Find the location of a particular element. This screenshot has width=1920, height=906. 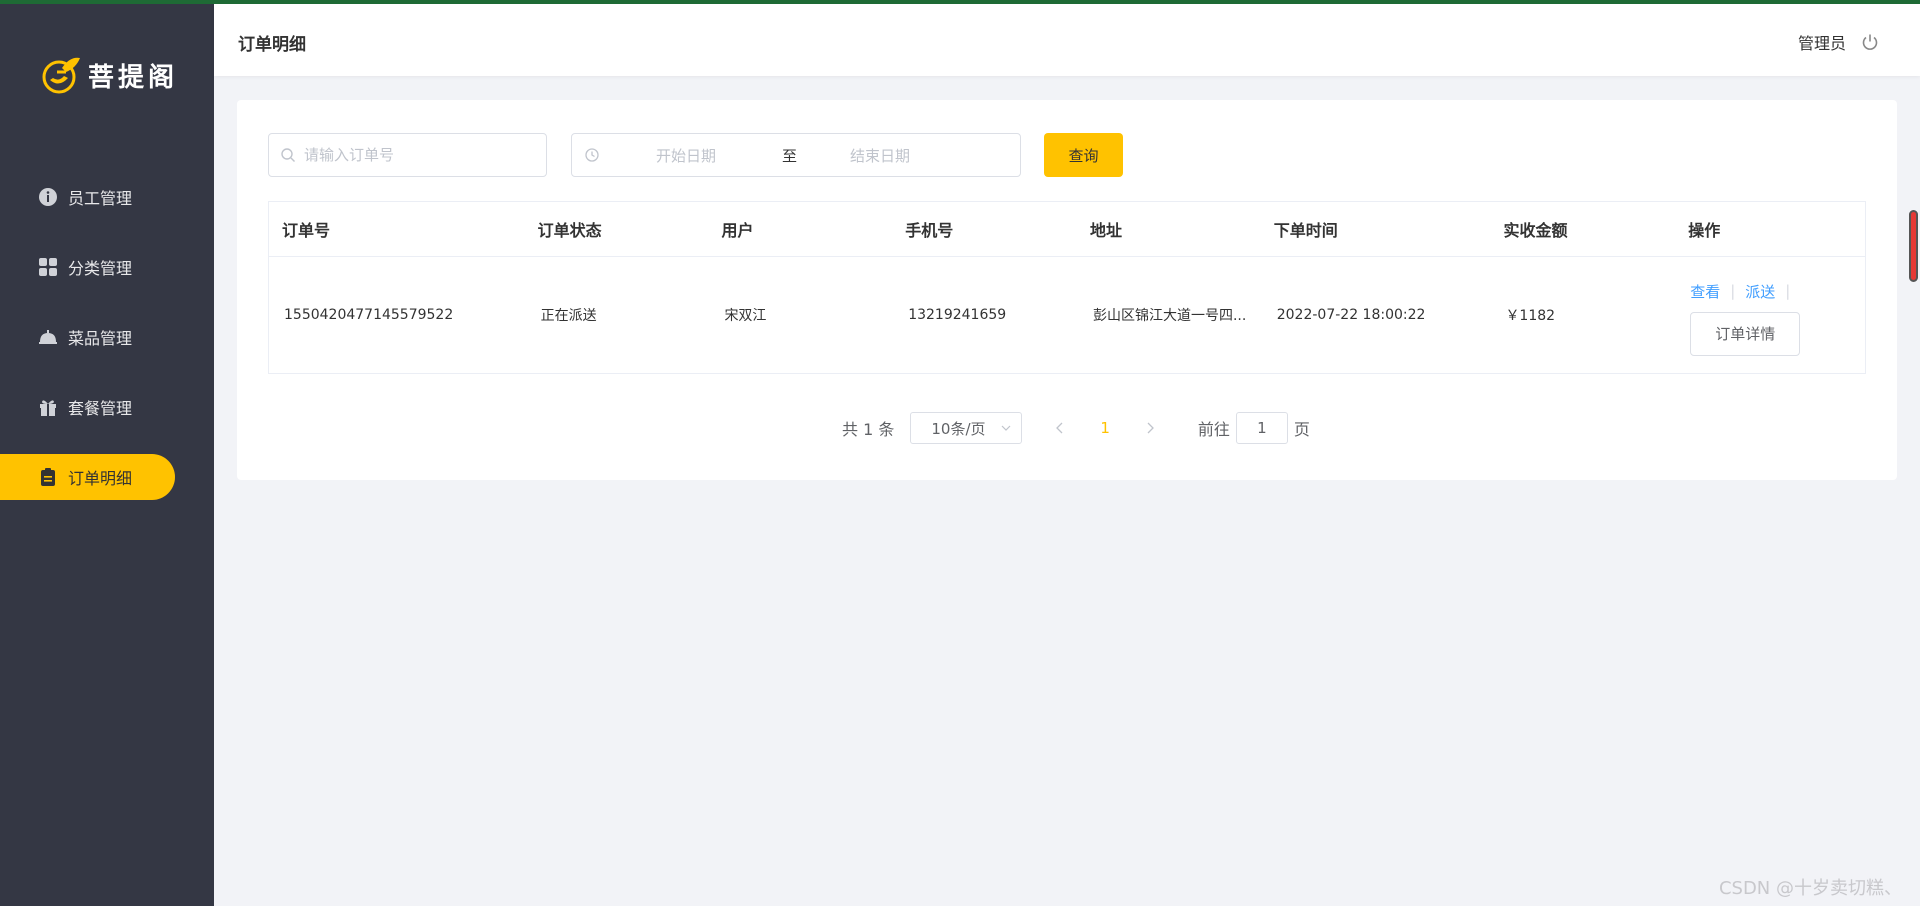

column-header: 操作 is located at coordinates (1704, 230).